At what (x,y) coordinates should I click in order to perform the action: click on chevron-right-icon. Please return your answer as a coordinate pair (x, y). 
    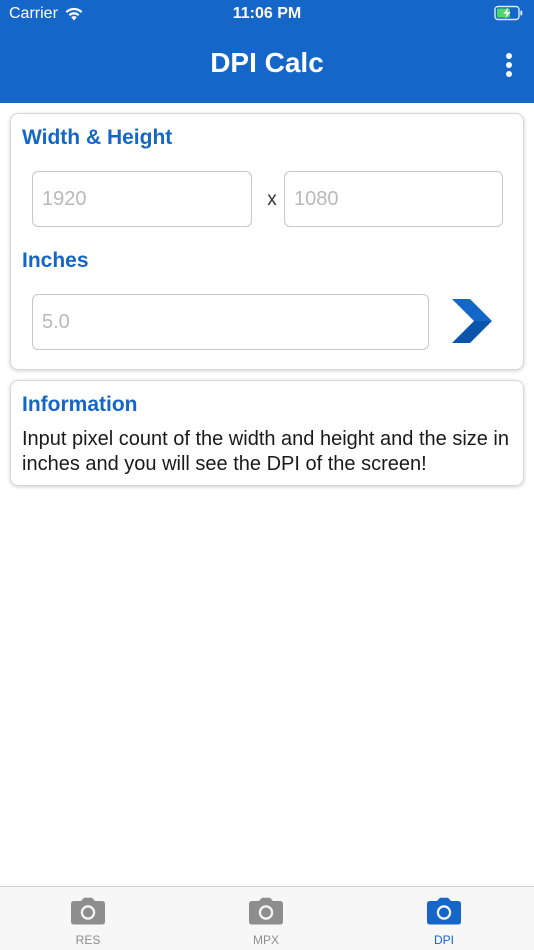
    Looking at the image, I should click on (472, 321).